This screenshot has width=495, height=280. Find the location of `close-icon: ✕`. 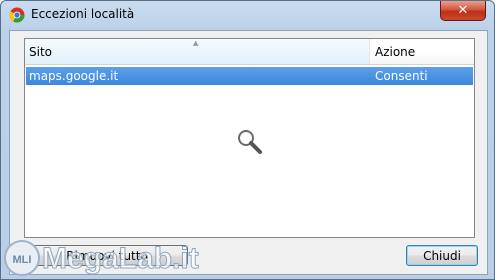

close-icon: ✕ is located at coordinates (463, 10).